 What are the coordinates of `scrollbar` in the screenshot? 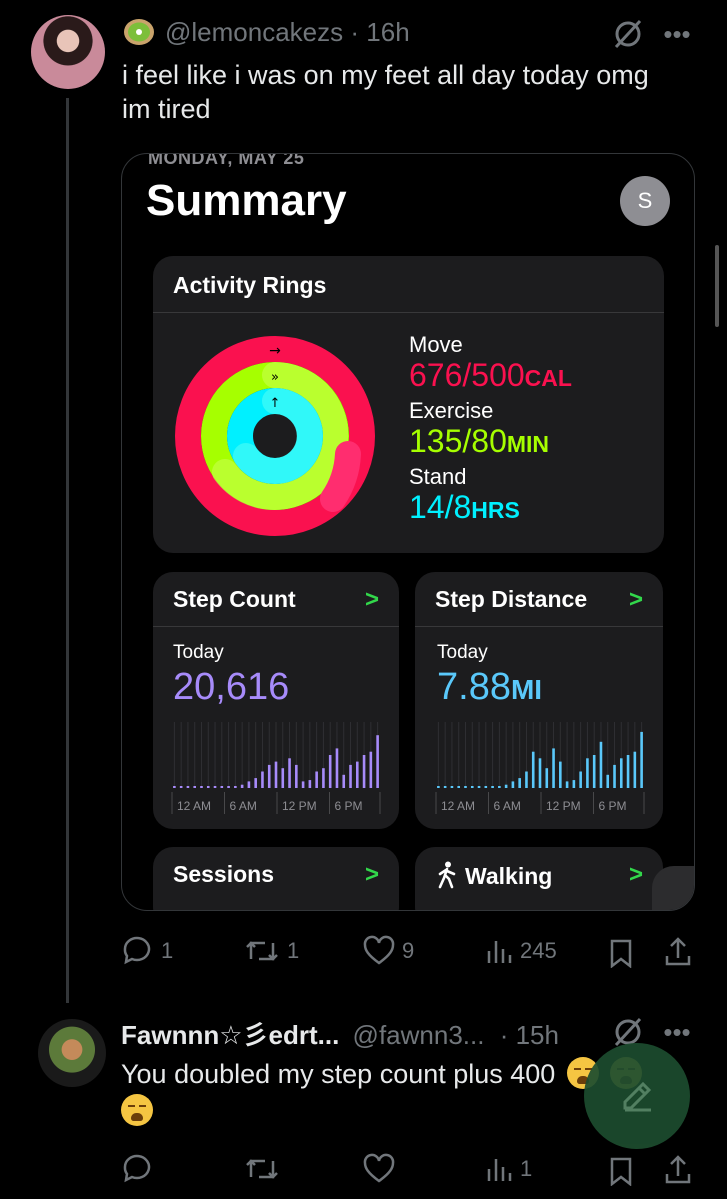 It's located at (717, 286).